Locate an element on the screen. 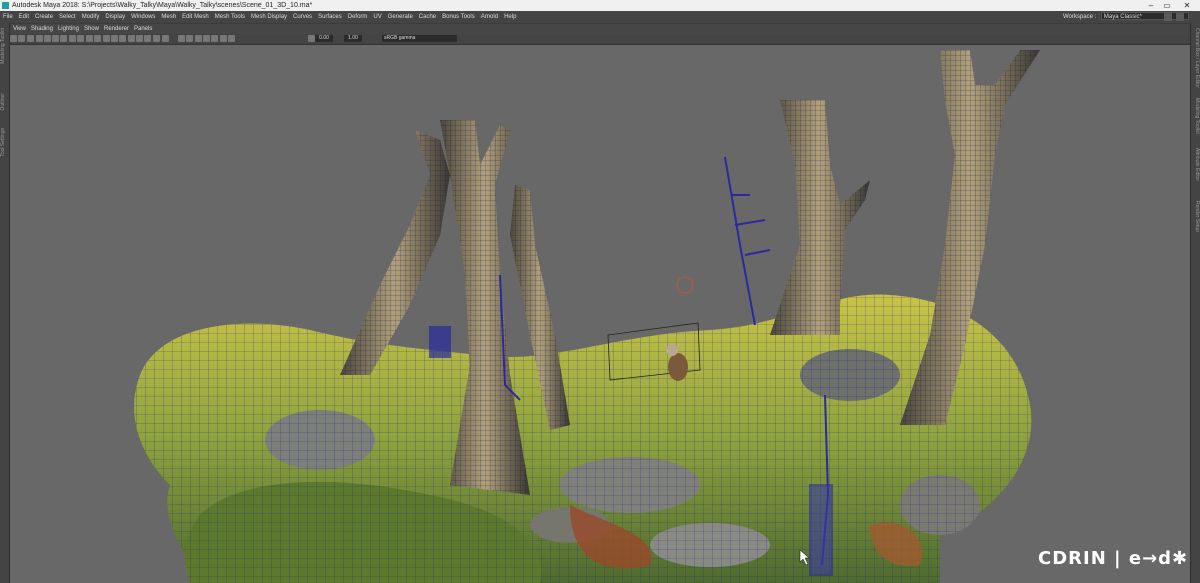 The image size is (1200, 583). anti-aliasing-icon is located at coordinates (181, 38).